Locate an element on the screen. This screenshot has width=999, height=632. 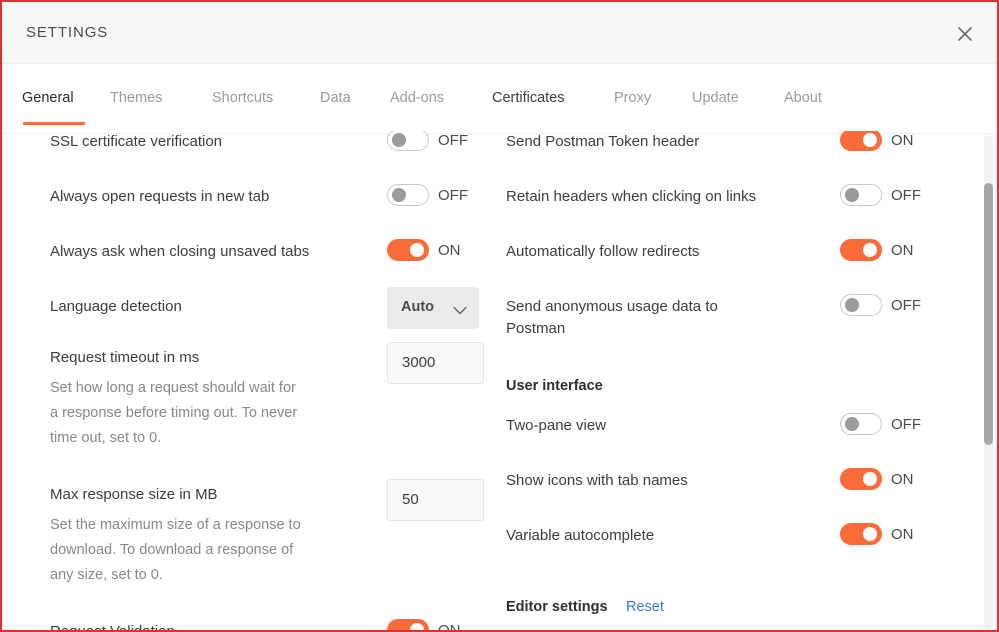
tab-shortcuts: Shortcuts is located at coordinates (242, 98).